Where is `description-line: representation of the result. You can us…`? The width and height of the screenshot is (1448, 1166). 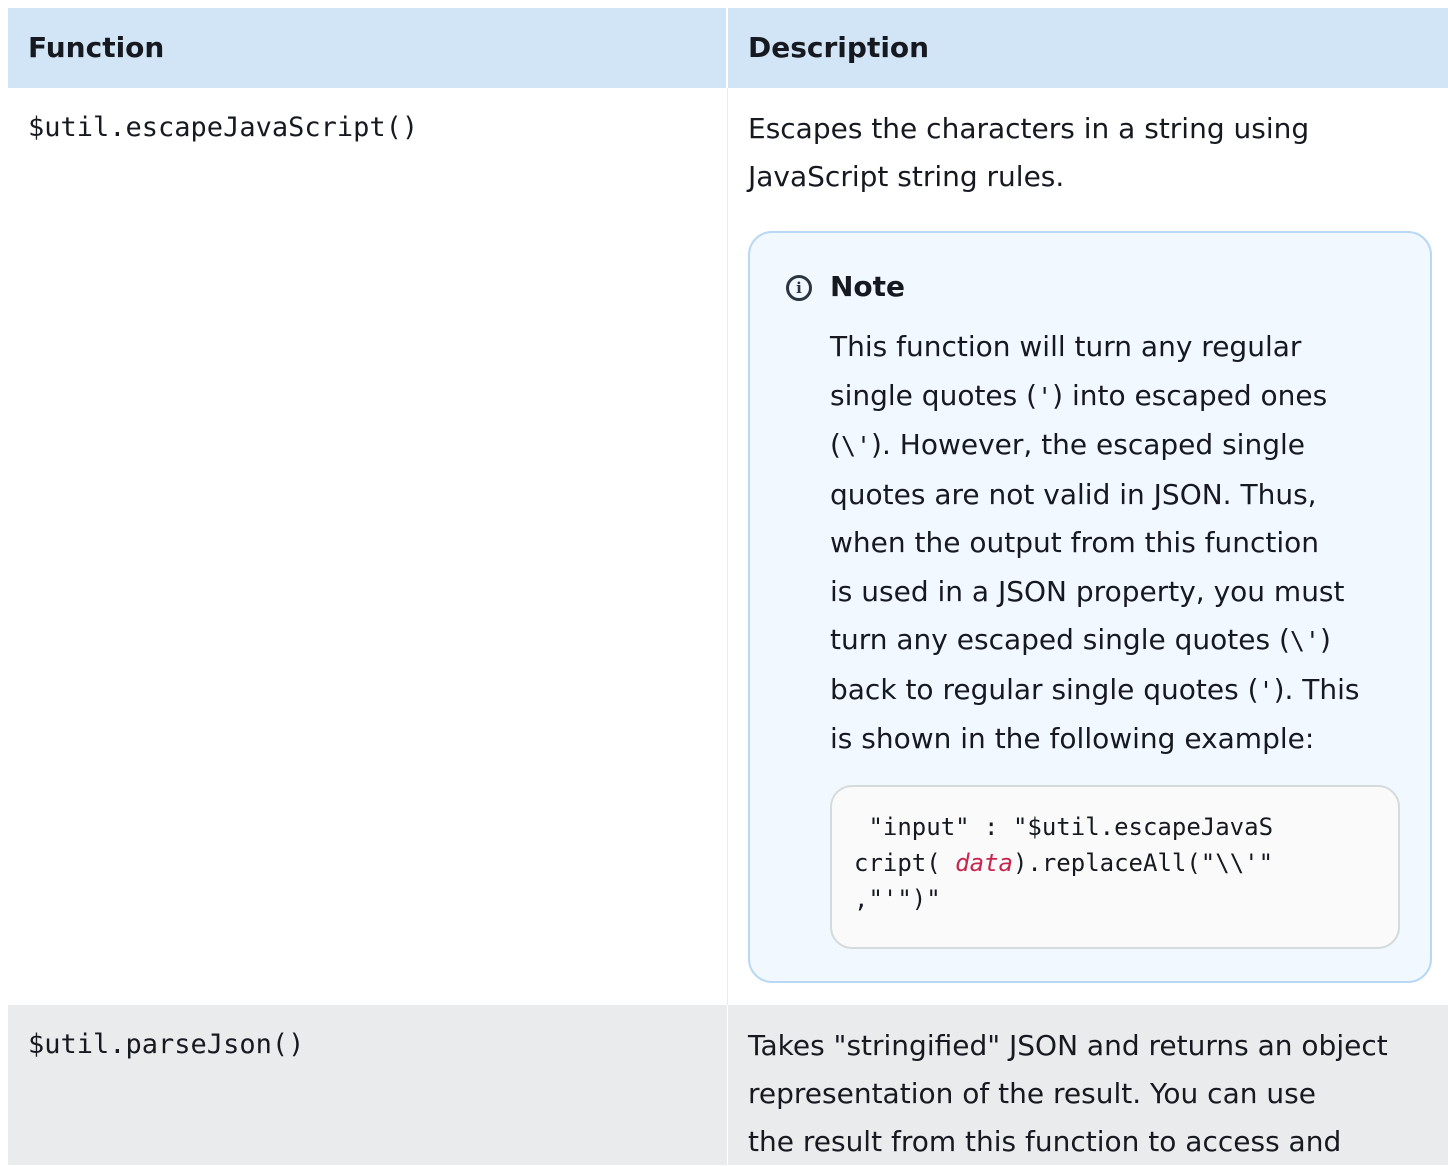
description-line: representation of the result. You can us… is located at coordinates (1032, 1093).